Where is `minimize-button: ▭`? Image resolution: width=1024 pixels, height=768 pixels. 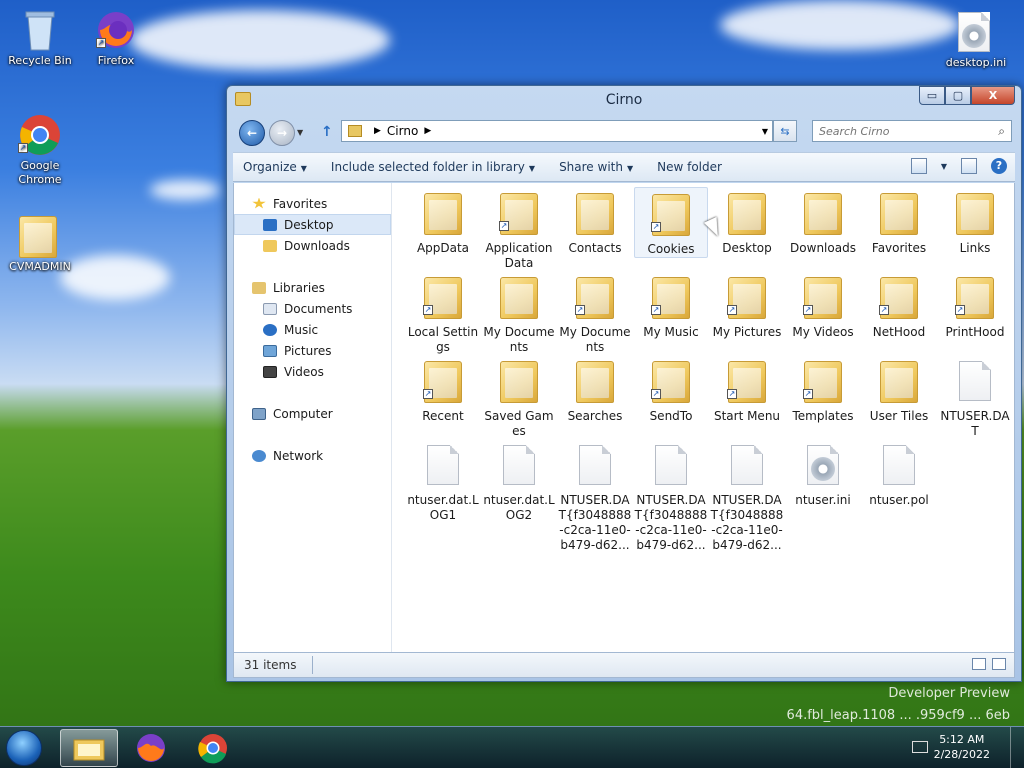
minimize-button: ▭ is located at coordinates (932, 95).